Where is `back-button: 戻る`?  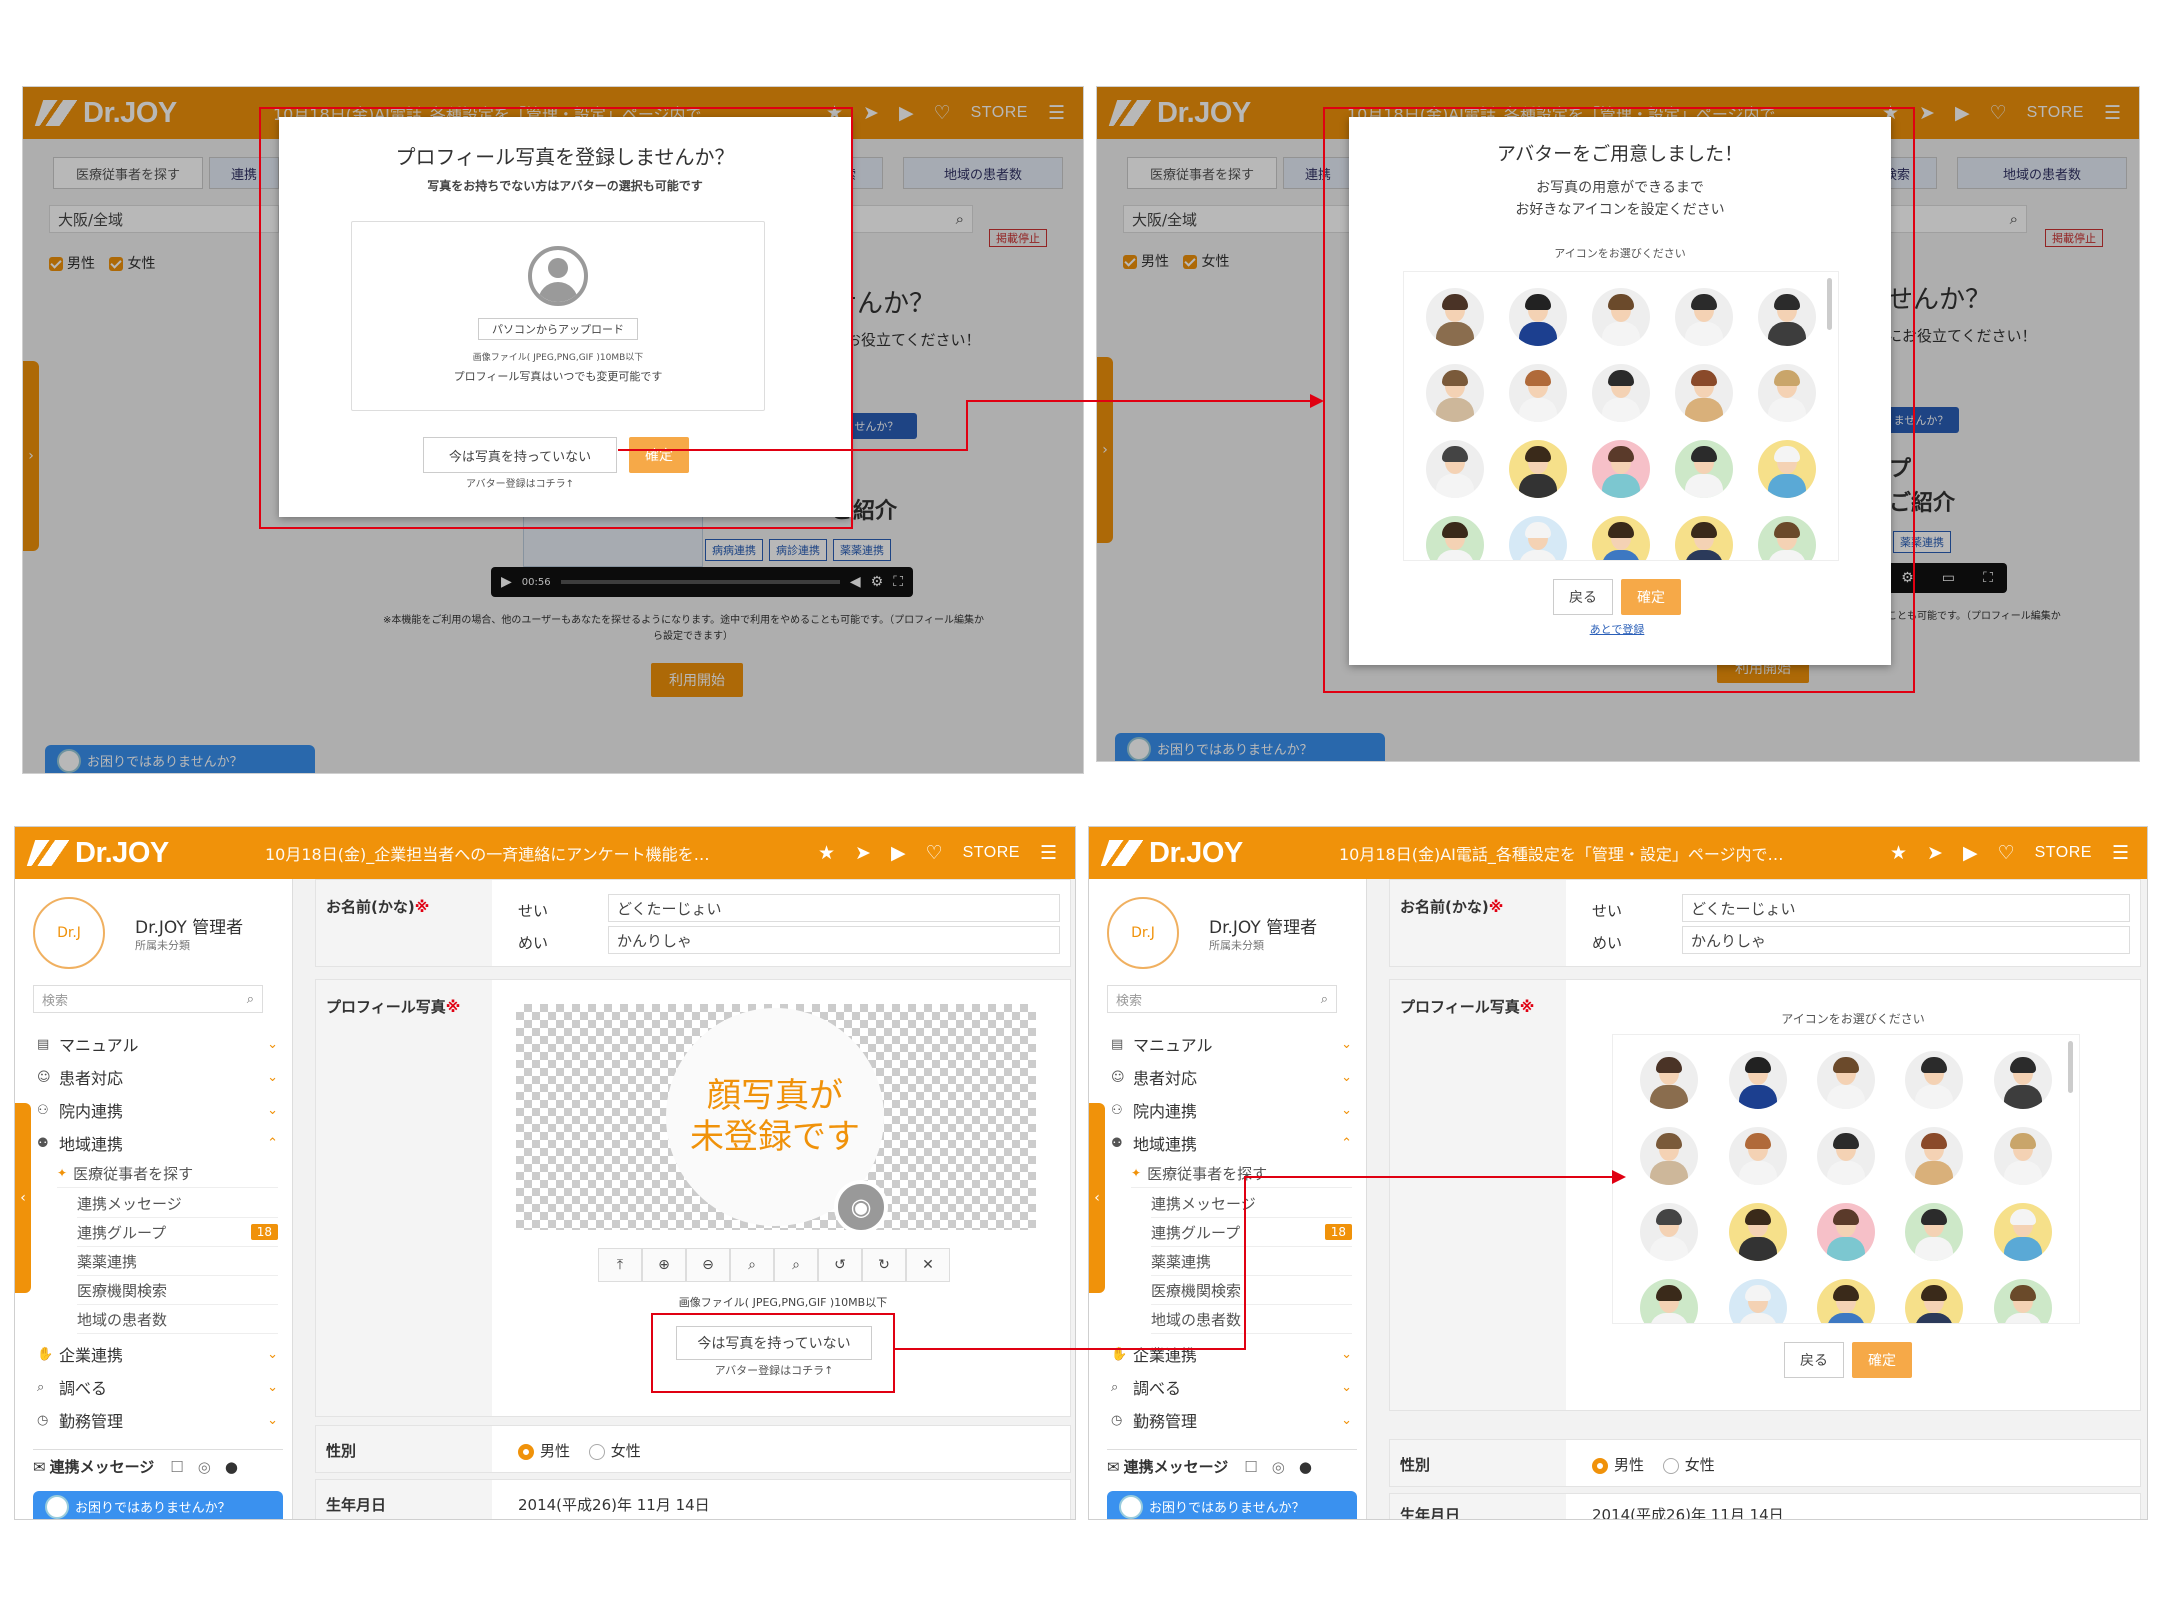 back-button: 戻る is located at coordinates (1814, 1360).